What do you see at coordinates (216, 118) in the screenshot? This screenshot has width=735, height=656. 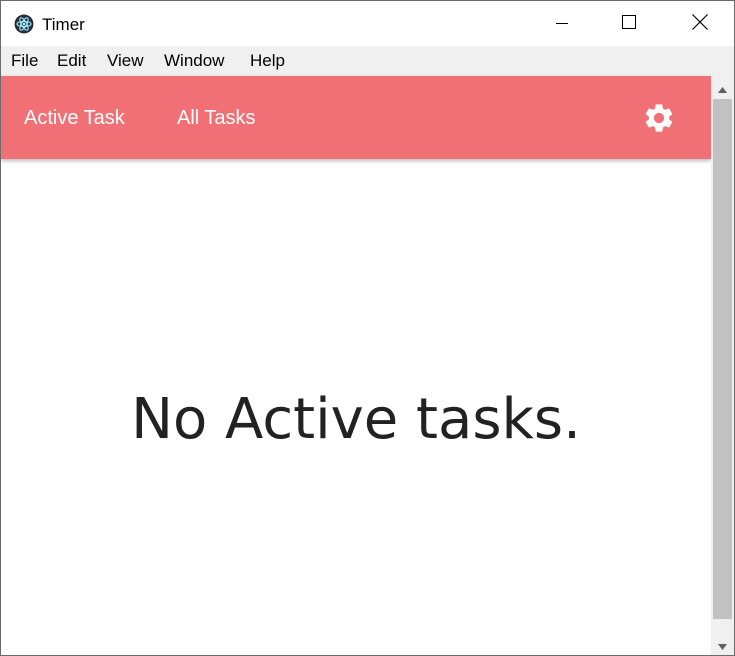 I see `tab-all-tasks: All Tasks` at bounding box center [216, 118].